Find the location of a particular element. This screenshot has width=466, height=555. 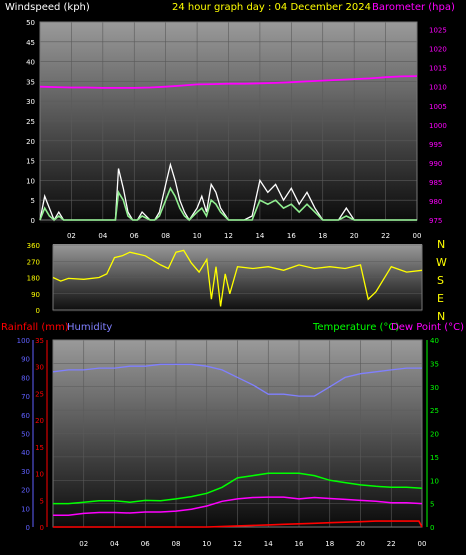

temperature-tick-label: 35 is located at coordinates (434, 364).